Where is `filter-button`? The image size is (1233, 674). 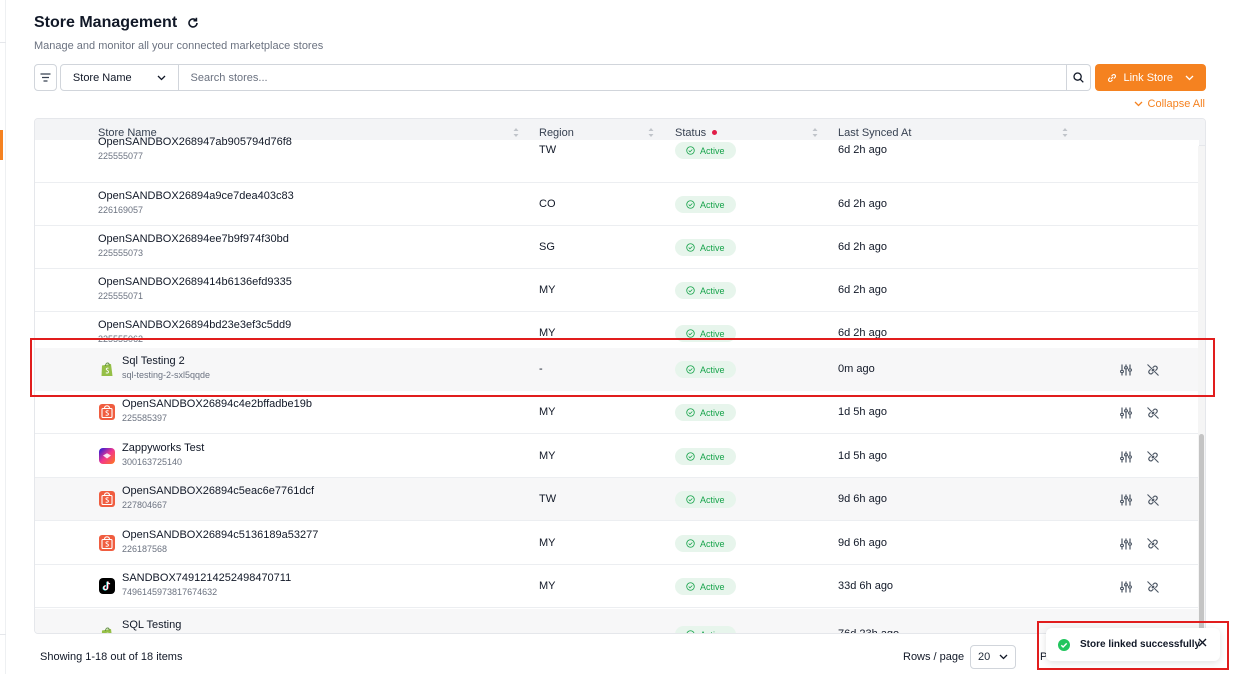
filter-button is located at coordinates (45, 77).